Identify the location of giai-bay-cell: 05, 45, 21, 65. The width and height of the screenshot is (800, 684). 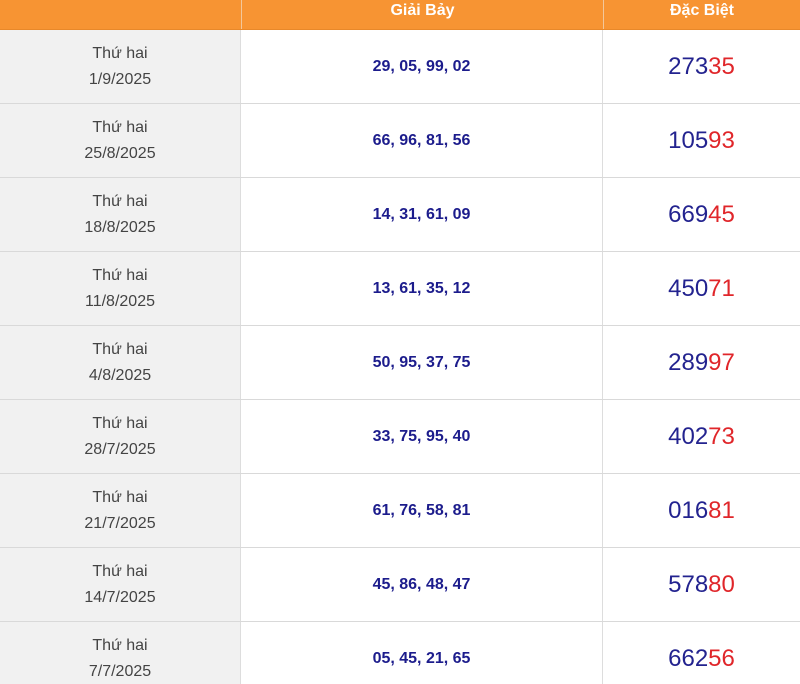
(422, 653).